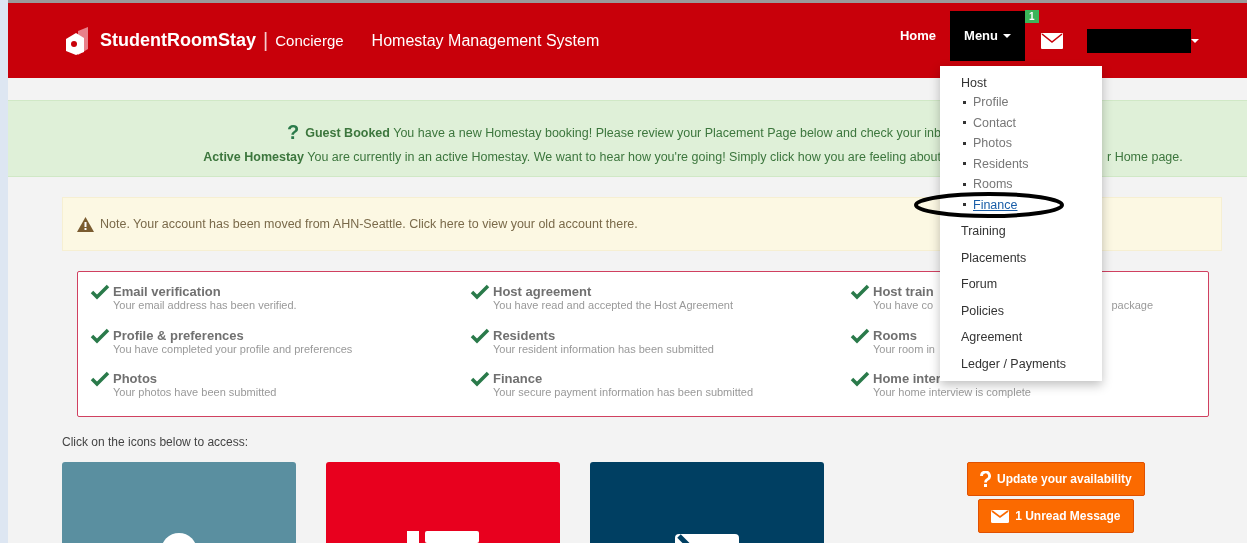 The image size is (1247, 543). What do you see at coordinates (623, 392) in the screenshot?
I see `checklist-description: Your secure payment information has been submitted` at bounding box center [623, 392].